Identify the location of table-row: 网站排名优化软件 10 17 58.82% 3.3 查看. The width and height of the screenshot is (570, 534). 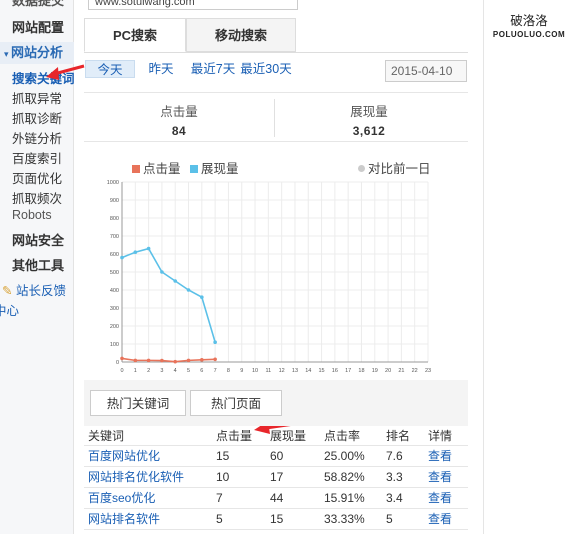
(276, 477).